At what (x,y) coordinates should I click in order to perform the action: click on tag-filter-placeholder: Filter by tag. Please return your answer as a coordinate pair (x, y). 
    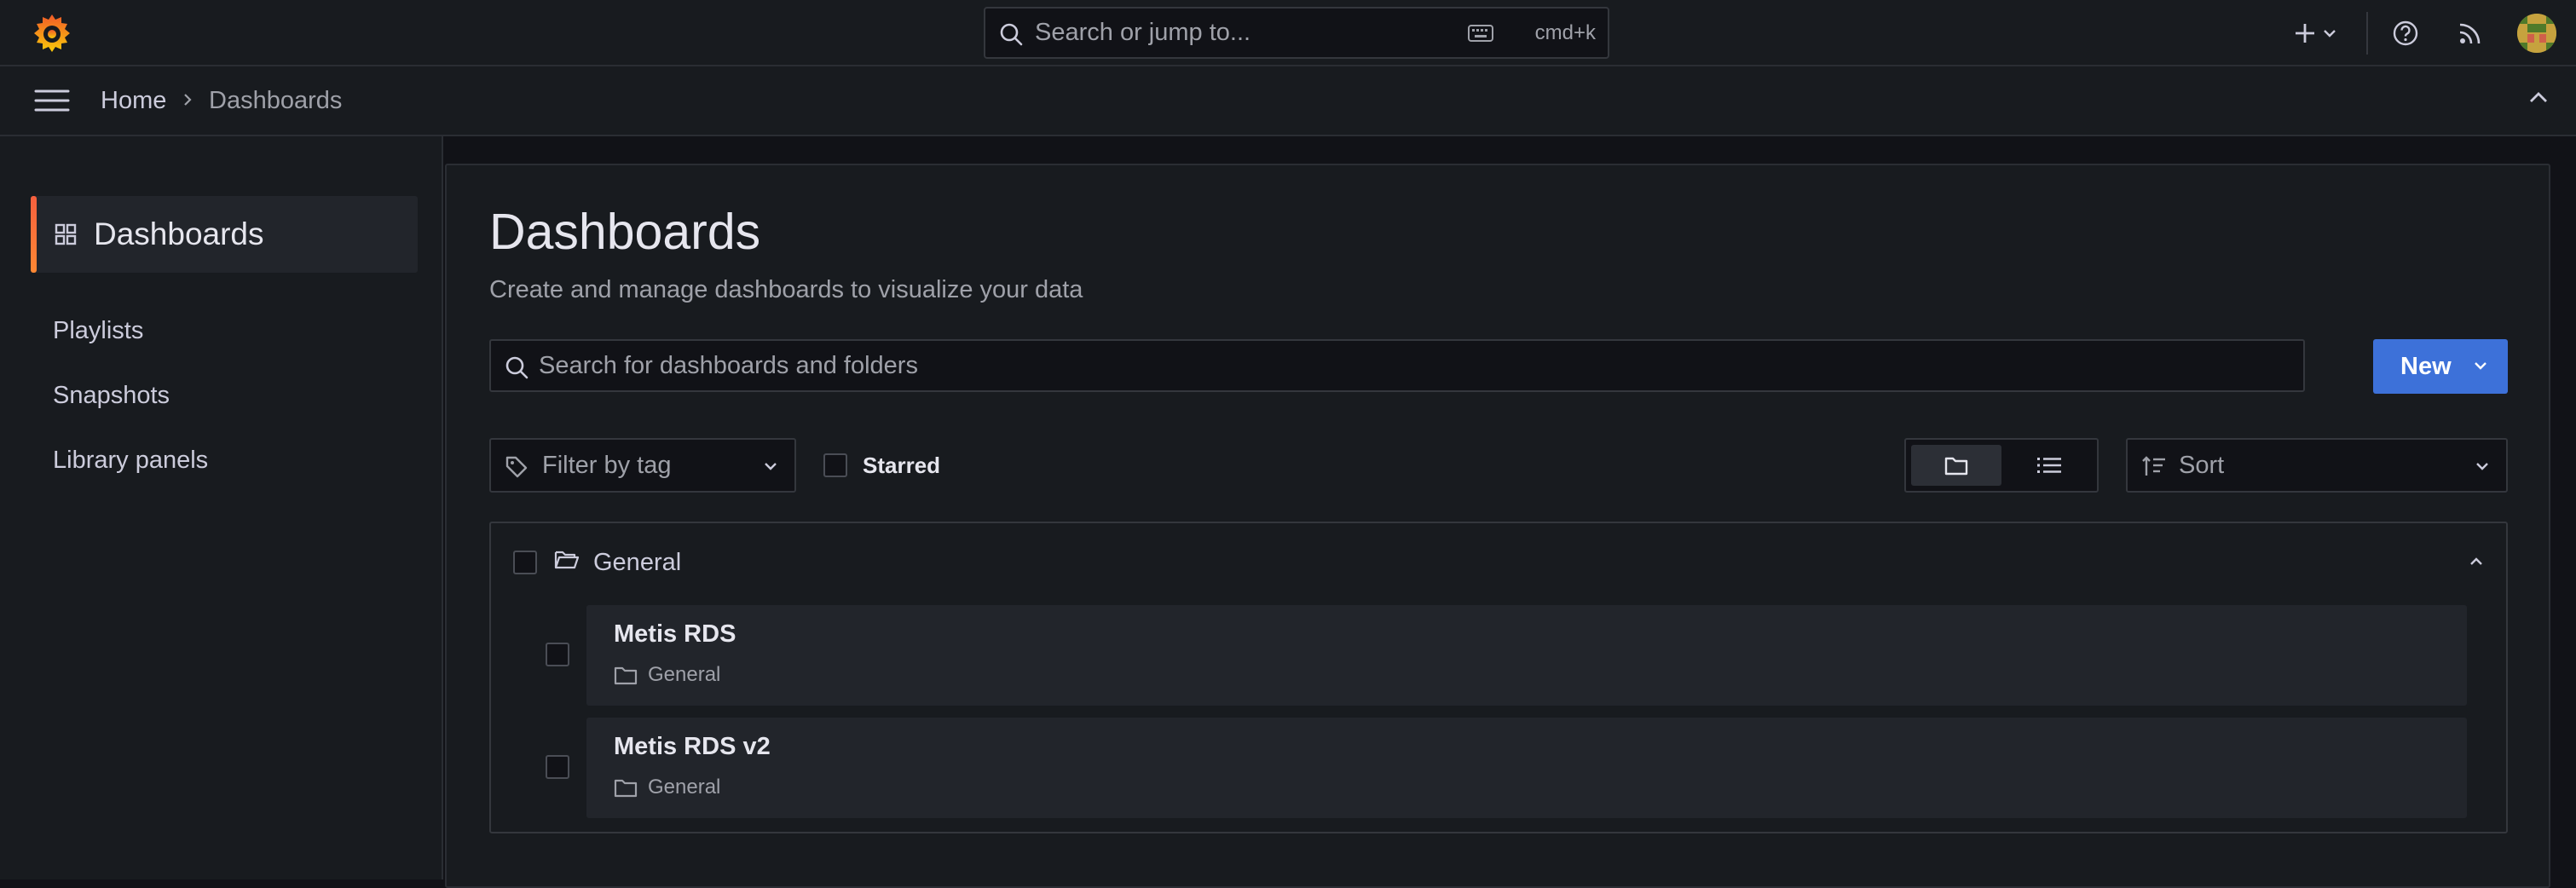
    Looking at the image, I should click on (607, 465).